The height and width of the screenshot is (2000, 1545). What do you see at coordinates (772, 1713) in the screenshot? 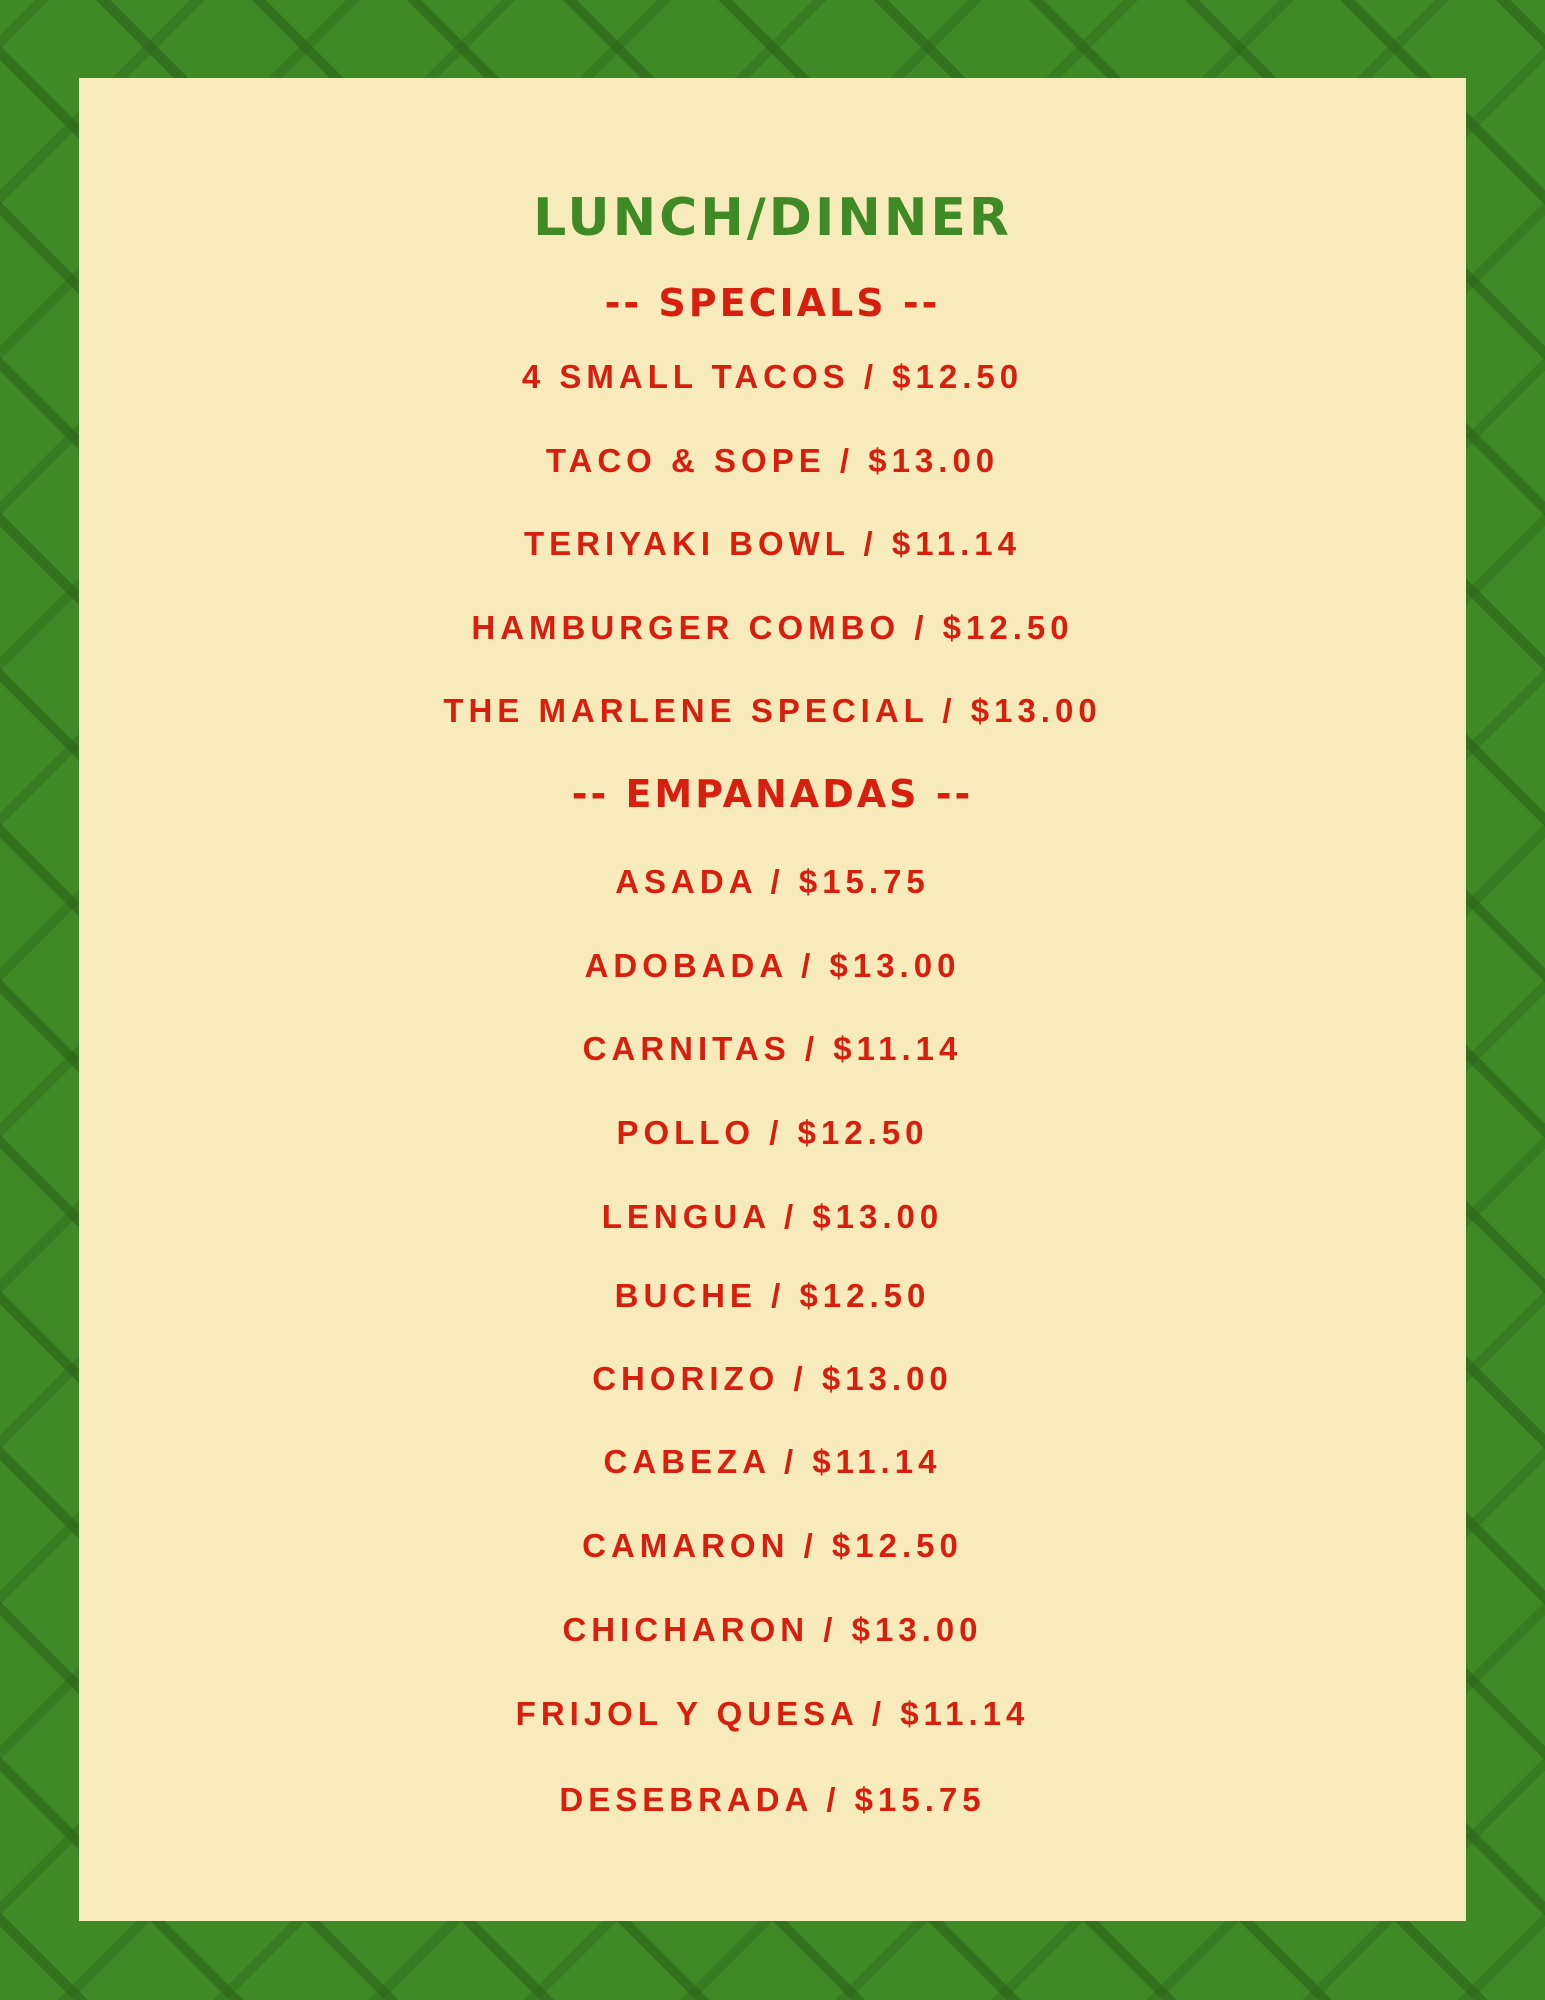
I see `empanadas-item: FRIJOL Y QUESA / $11.14` at bounding box center [772, 1713].